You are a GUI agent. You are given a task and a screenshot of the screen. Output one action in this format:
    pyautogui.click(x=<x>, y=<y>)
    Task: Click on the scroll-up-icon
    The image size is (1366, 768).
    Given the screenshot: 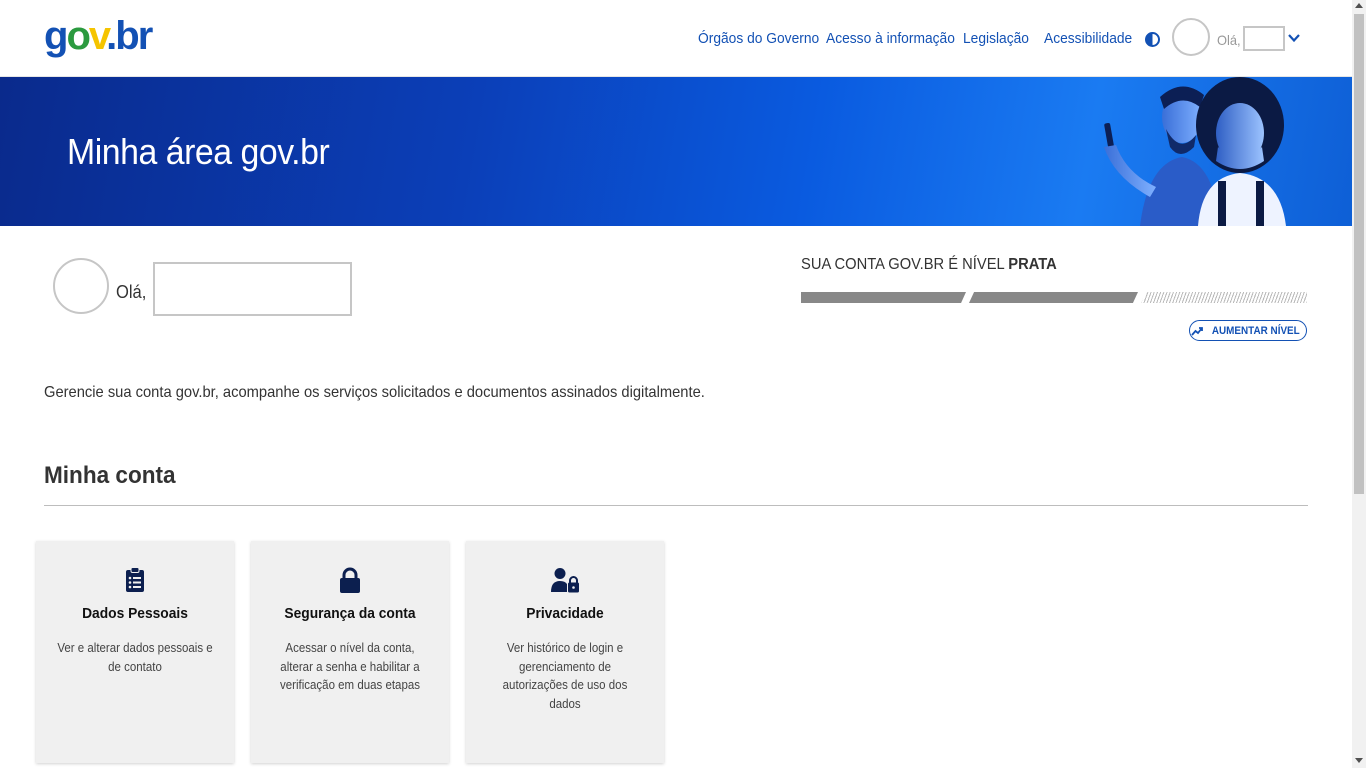 What is the action you would take?
    pyautogui.click(x=1359, y=5)
    